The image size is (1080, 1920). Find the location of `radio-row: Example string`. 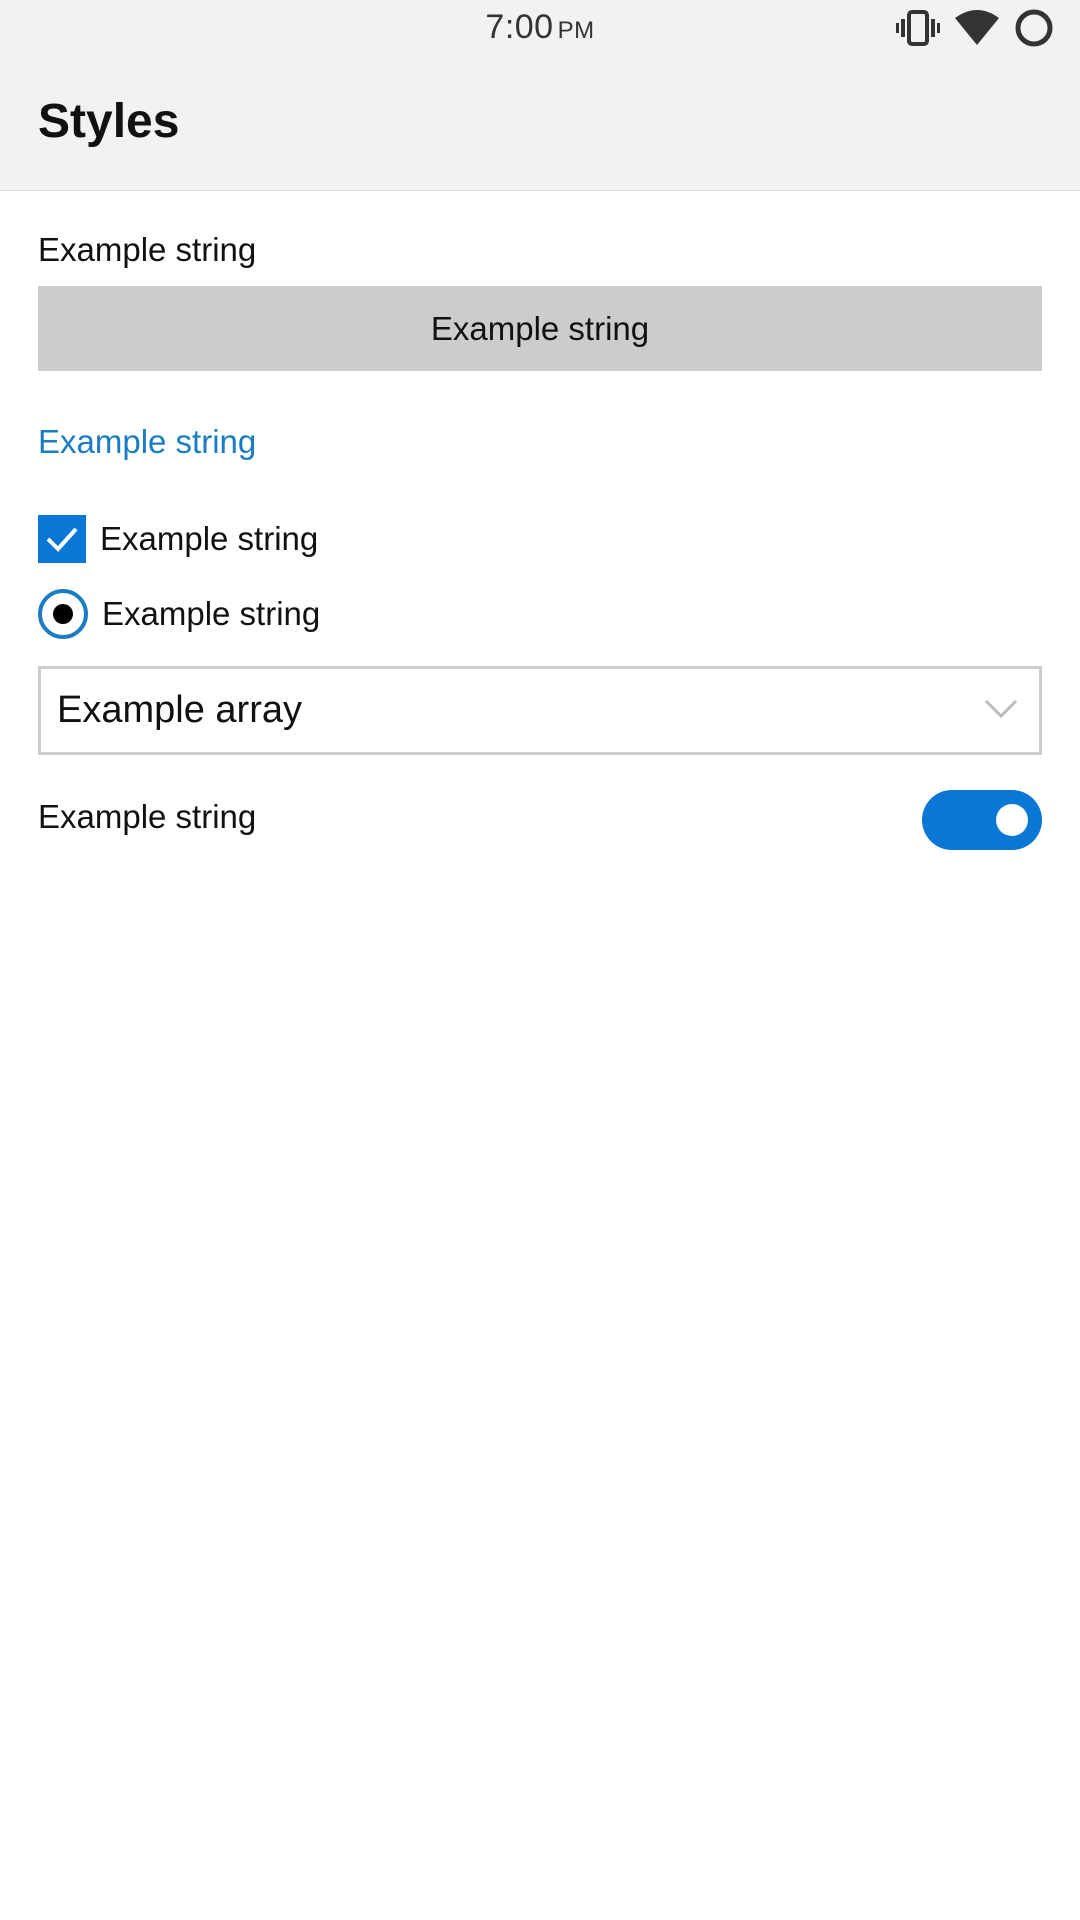

radio-row: Example string is located at coordinates (179, 614).